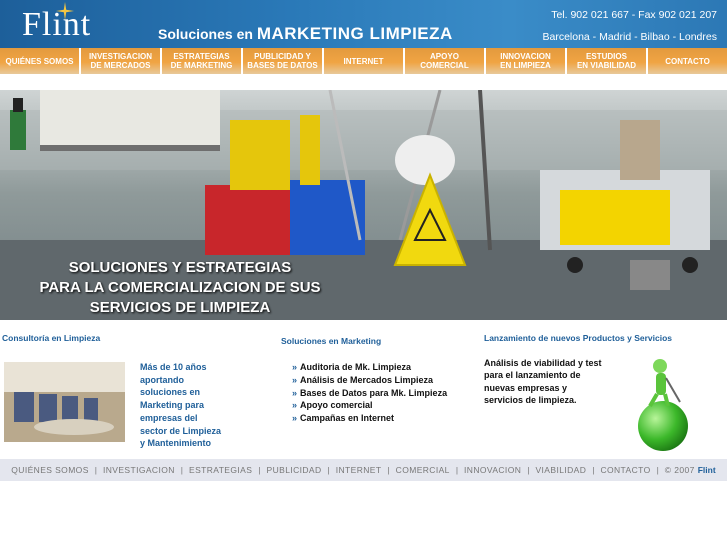 The image size is (727, 545). Describe the element at coordinates (445, 61) in the screenshot. I see `nav-apoyo-comercial: APOYO COMERCIAL` at that location.